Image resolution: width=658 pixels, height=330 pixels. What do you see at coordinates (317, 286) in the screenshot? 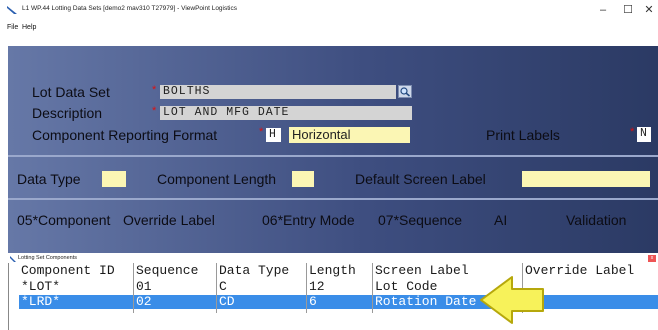
I see `cell-length: 12` at bounding box center [317, 286].